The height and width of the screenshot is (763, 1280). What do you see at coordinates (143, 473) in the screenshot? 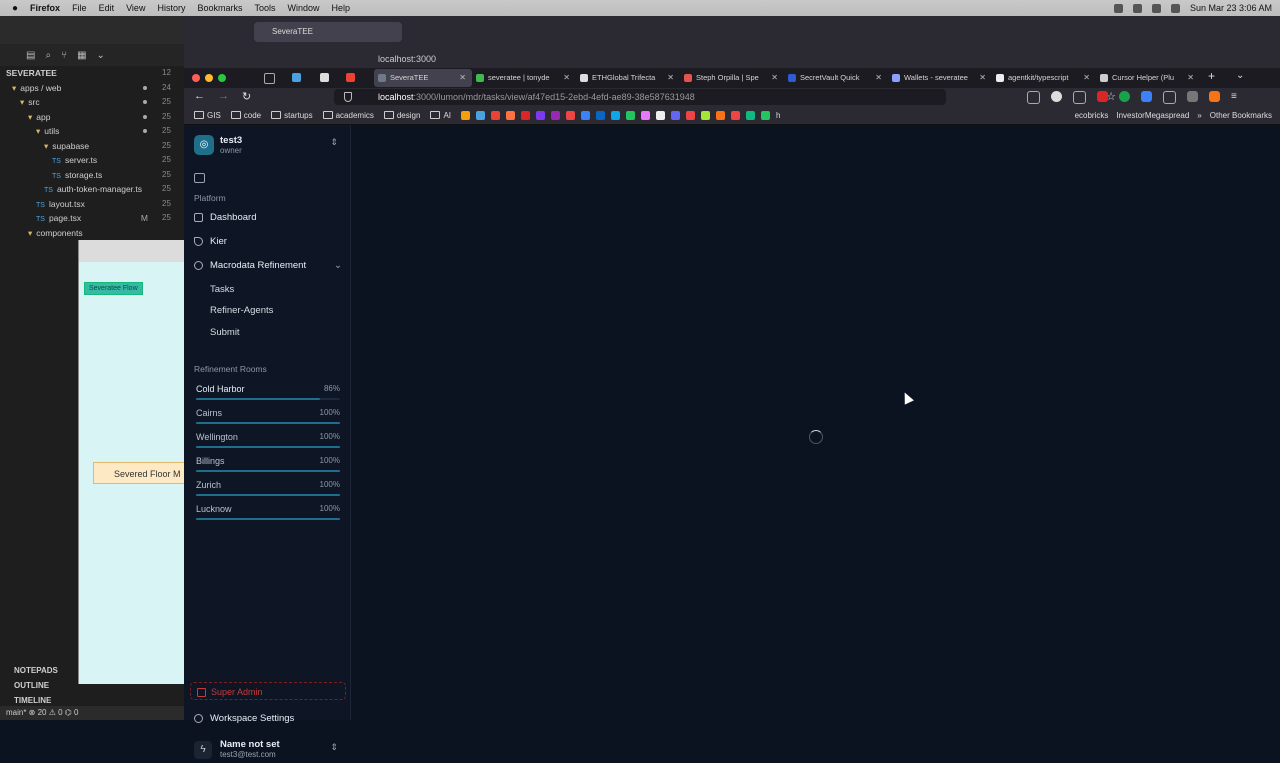
I see `flow-node: Severed Floor M` at bounding box center [143, 473].